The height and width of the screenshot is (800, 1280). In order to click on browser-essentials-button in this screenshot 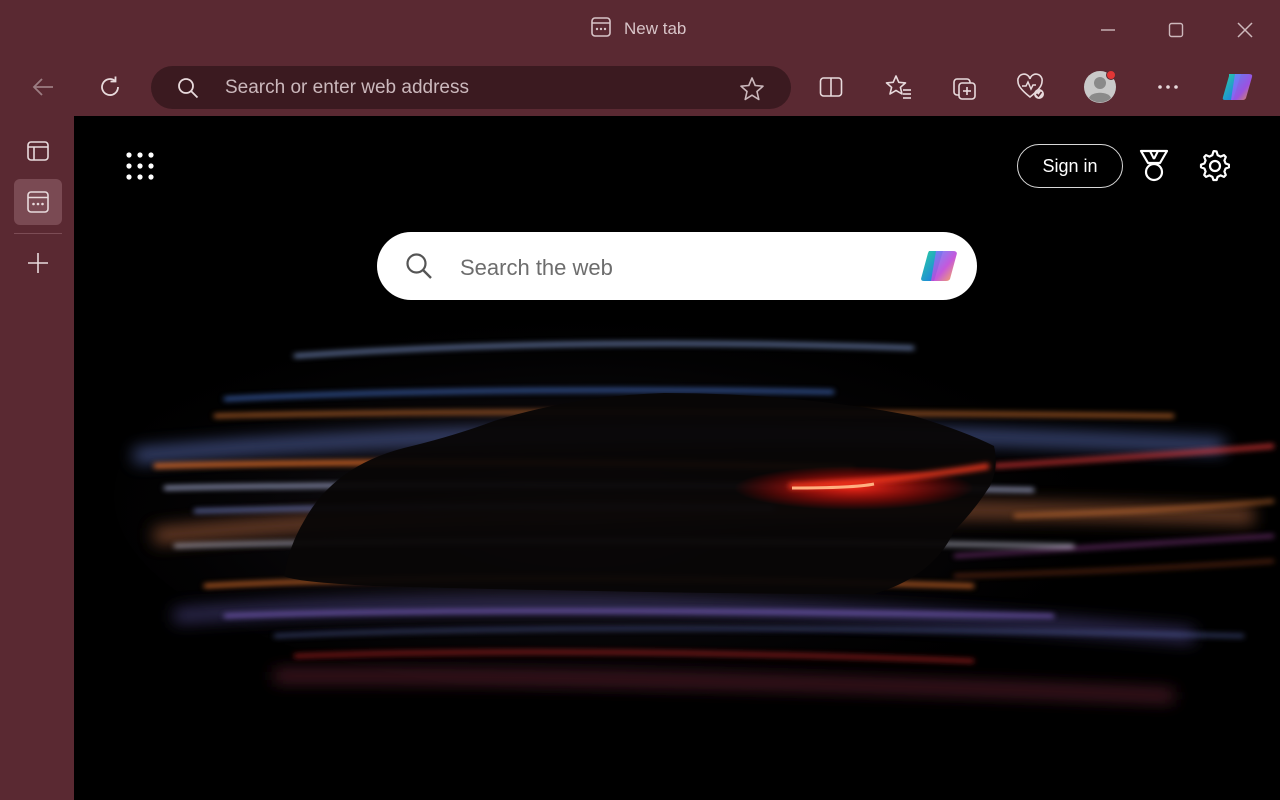, I will do `click(1031, 87)`.